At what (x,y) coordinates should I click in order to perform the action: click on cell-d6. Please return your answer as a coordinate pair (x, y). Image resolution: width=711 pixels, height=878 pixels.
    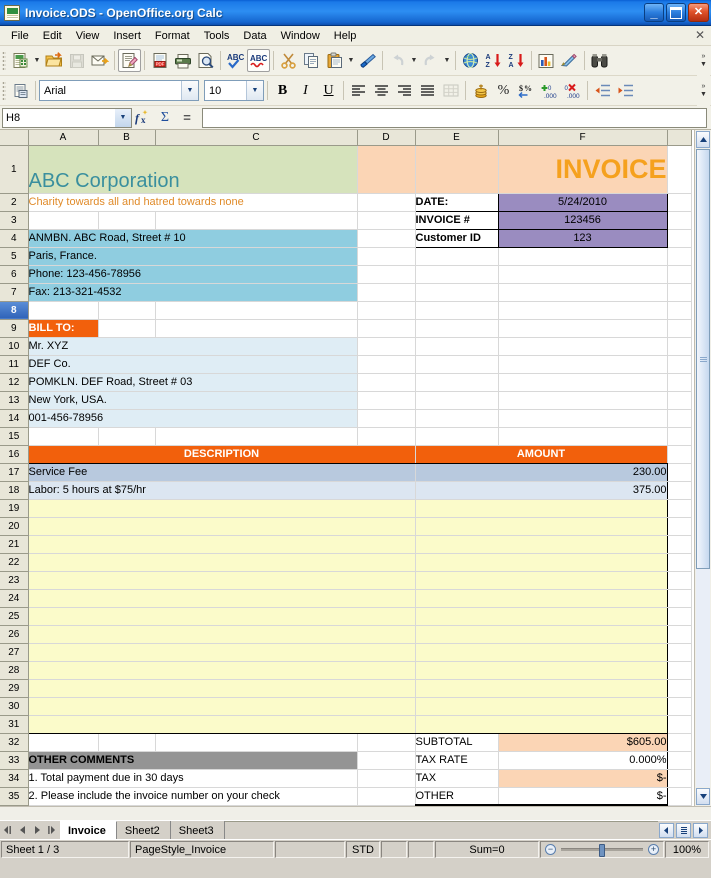
    Looking at the image, I should click on (386, 274).